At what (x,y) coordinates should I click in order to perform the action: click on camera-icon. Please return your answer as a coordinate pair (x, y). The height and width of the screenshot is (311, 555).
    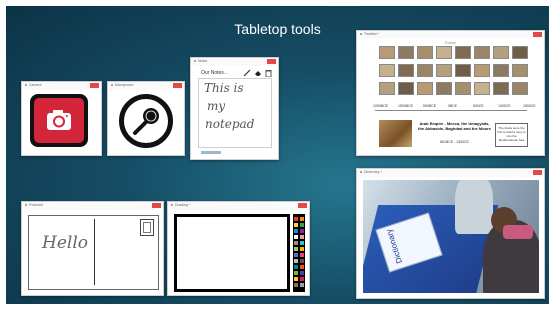
    Looking at the image, I should click on (59, 120).